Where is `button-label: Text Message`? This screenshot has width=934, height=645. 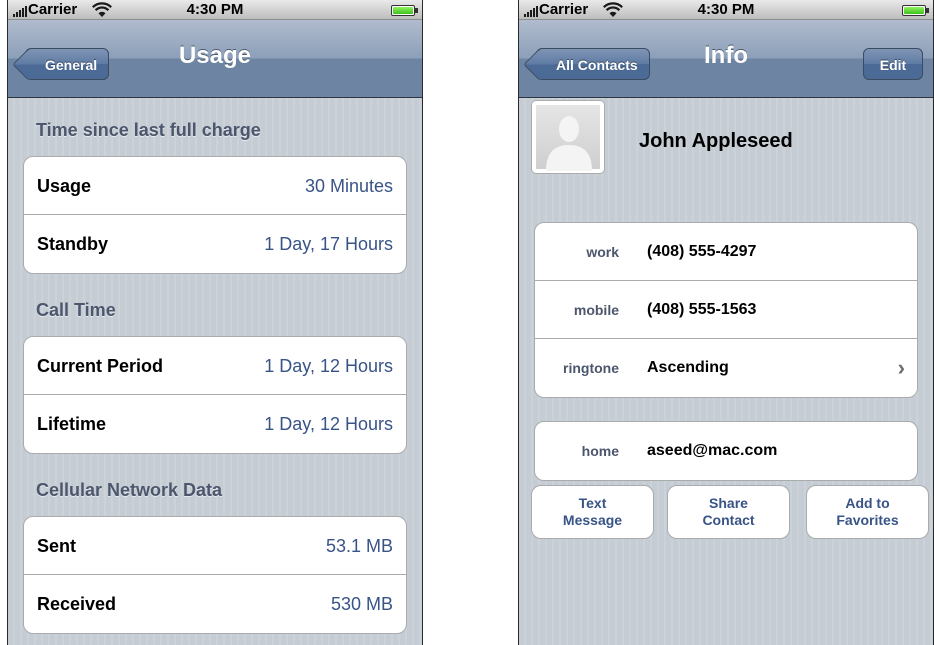
button-label: Text Message is located at coordinates (592, 512).